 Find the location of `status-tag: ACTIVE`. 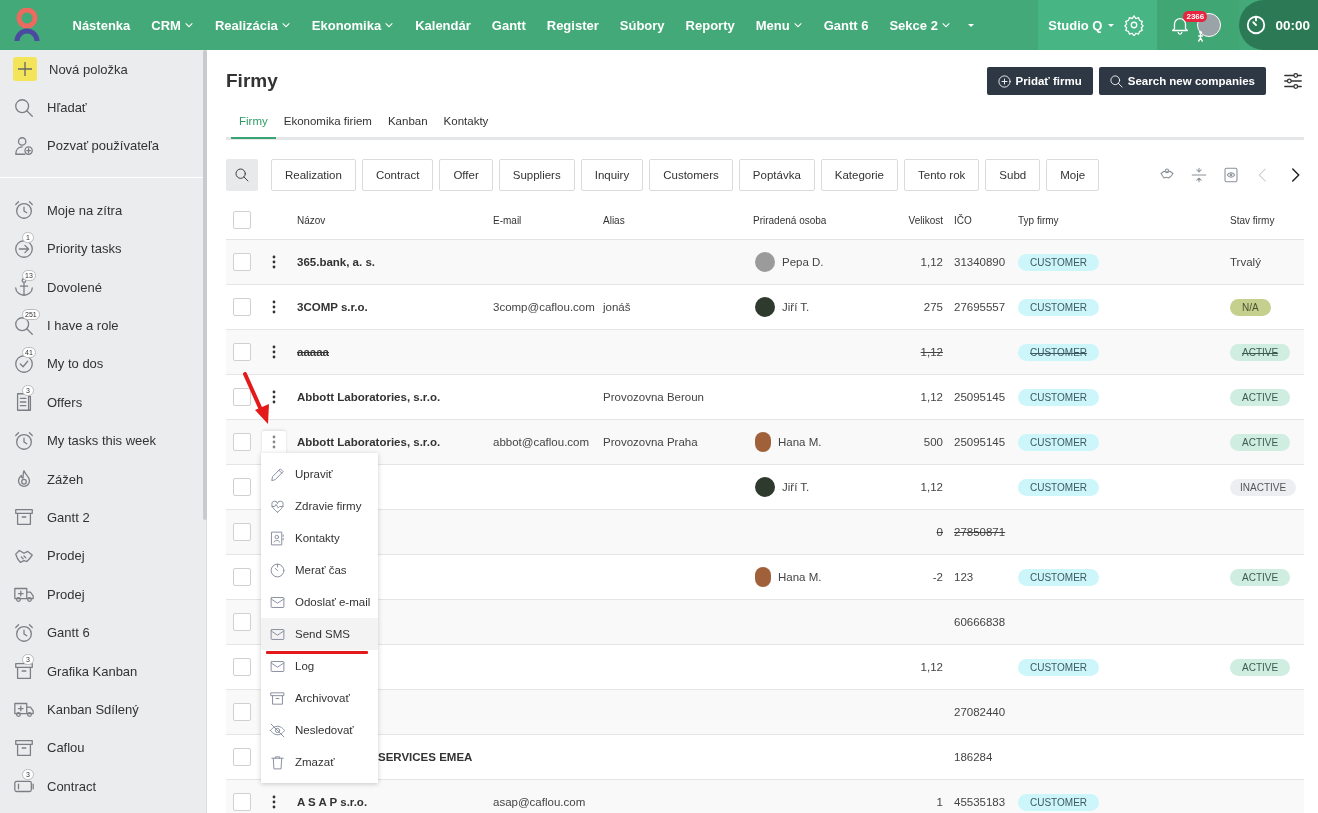

status-tag: ACTIVE is located at coordinates (1260, 442).